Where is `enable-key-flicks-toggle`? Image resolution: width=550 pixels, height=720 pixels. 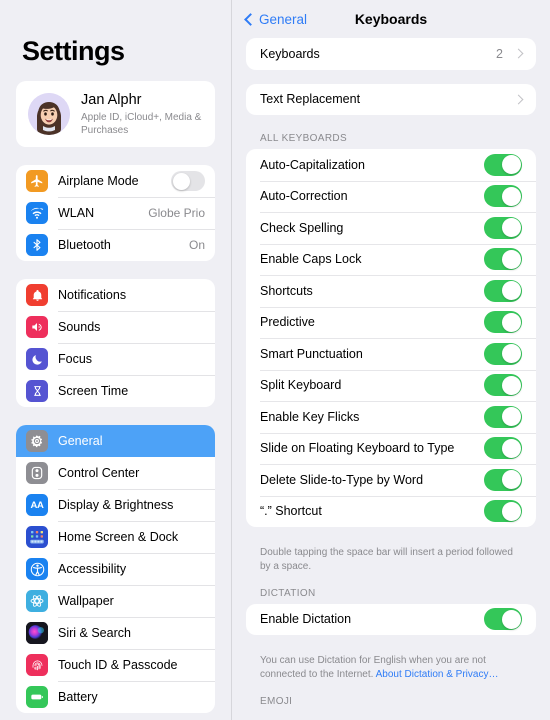 enable-key-flicks-toggle is located at coordinates (503, 416).